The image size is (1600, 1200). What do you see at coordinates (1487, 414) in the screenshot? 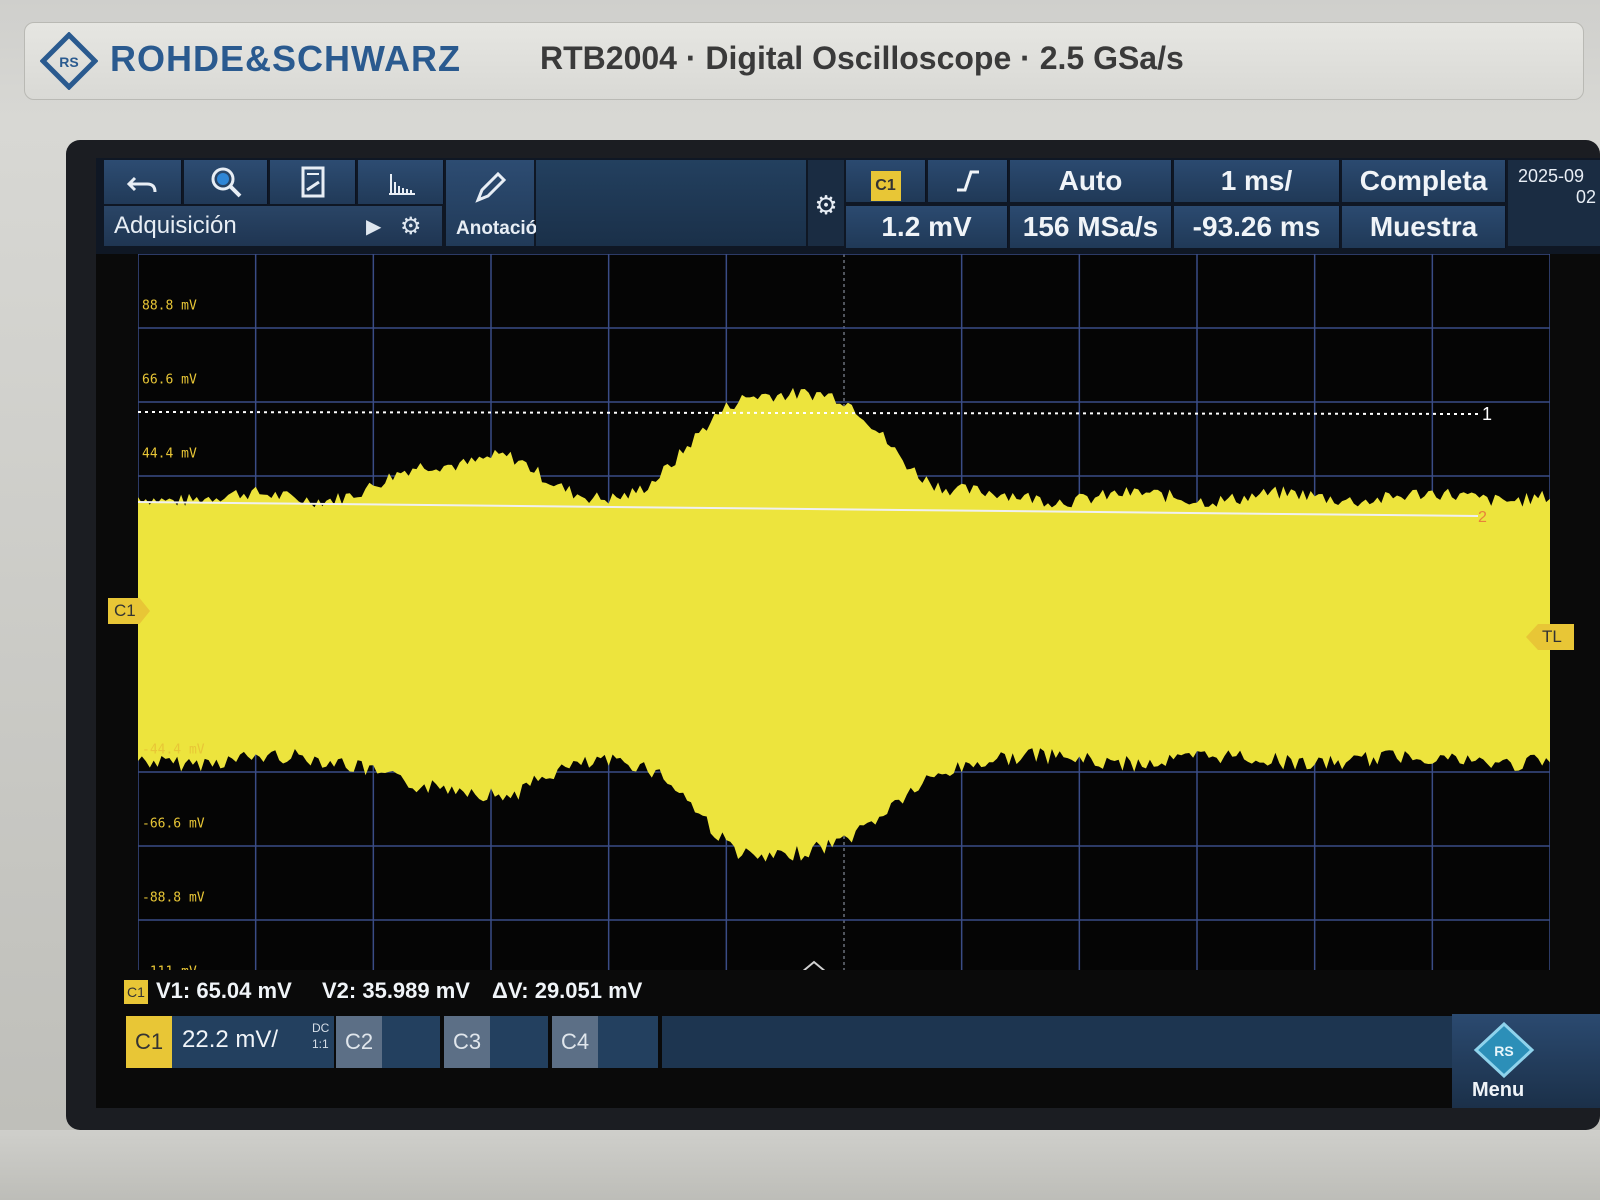
I see `cursor-1-label: 1` at bounding box center [1487, 414].